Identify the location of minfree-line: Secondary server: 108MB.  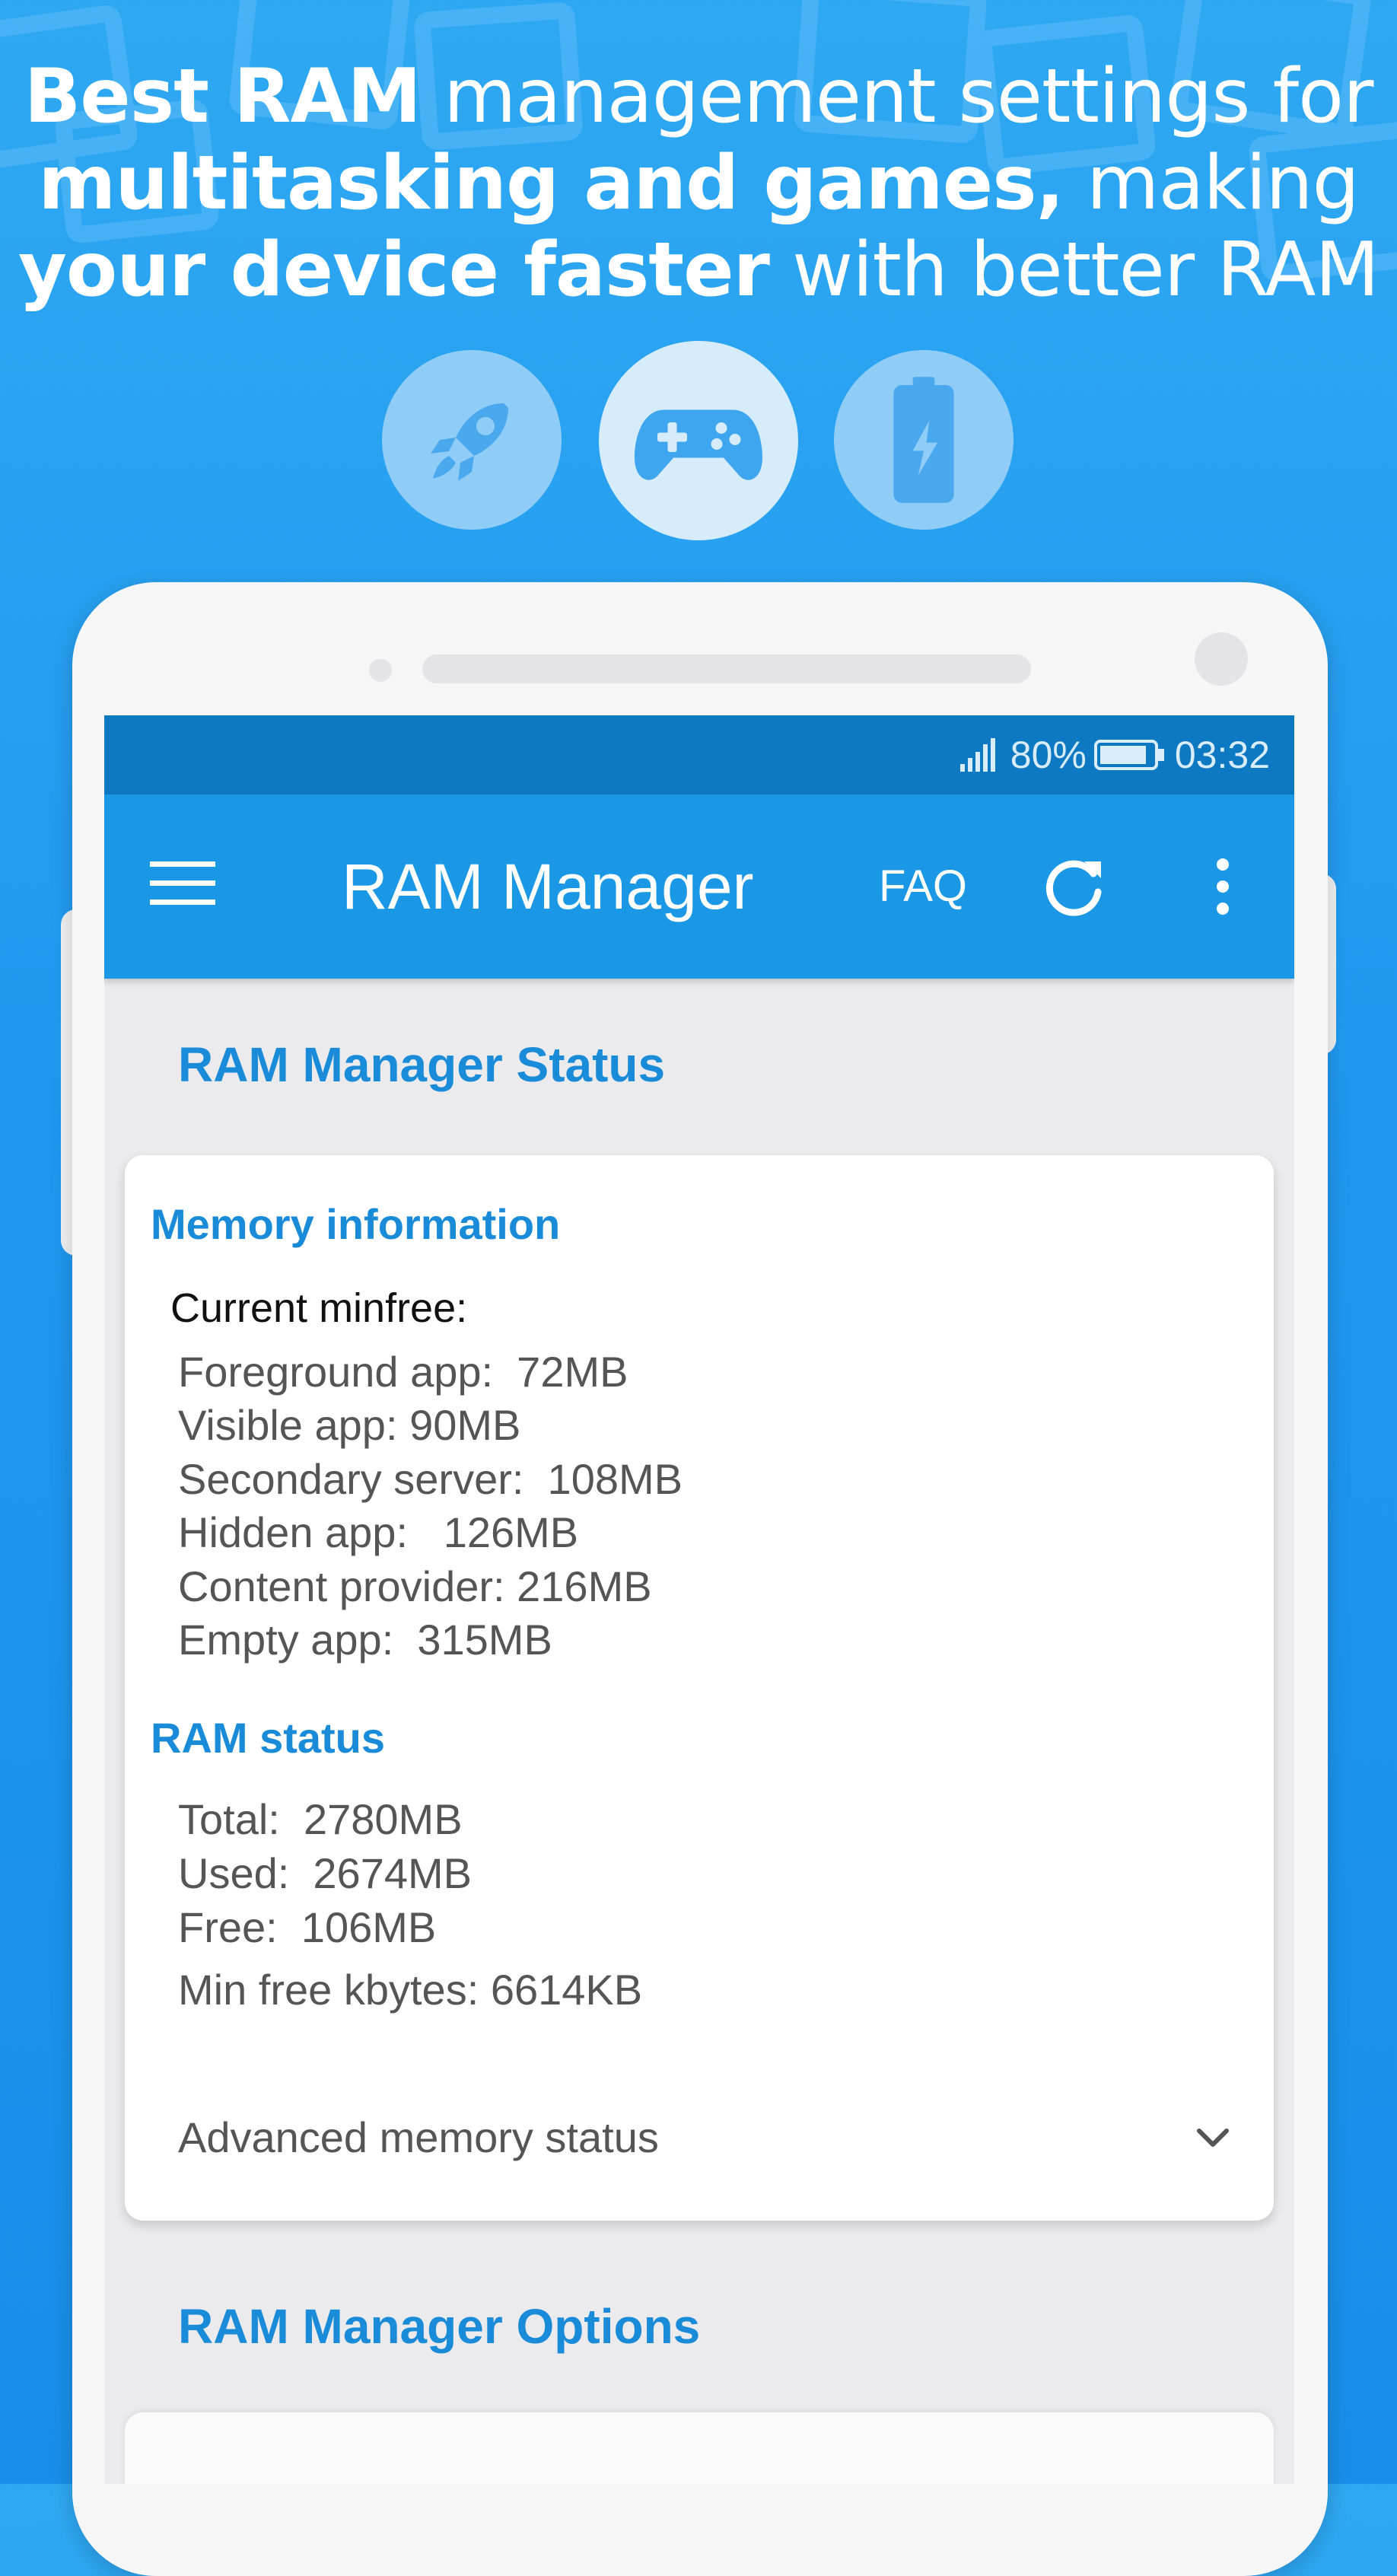
(430, 1479).